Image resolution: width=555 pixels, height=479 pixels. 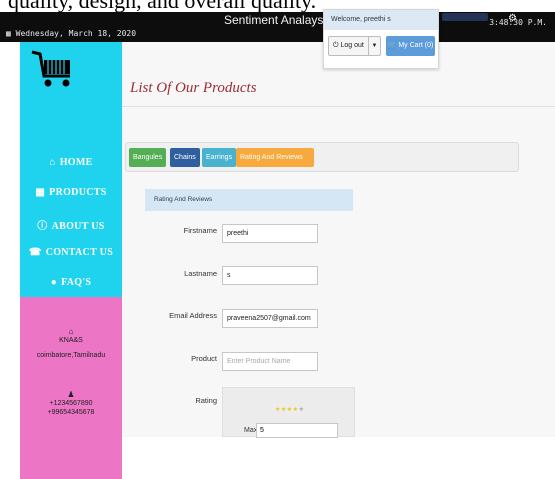 What do you see at coordinates (338, 106) in the screenshot?
I see `divider` at bounding box center [338, 106].